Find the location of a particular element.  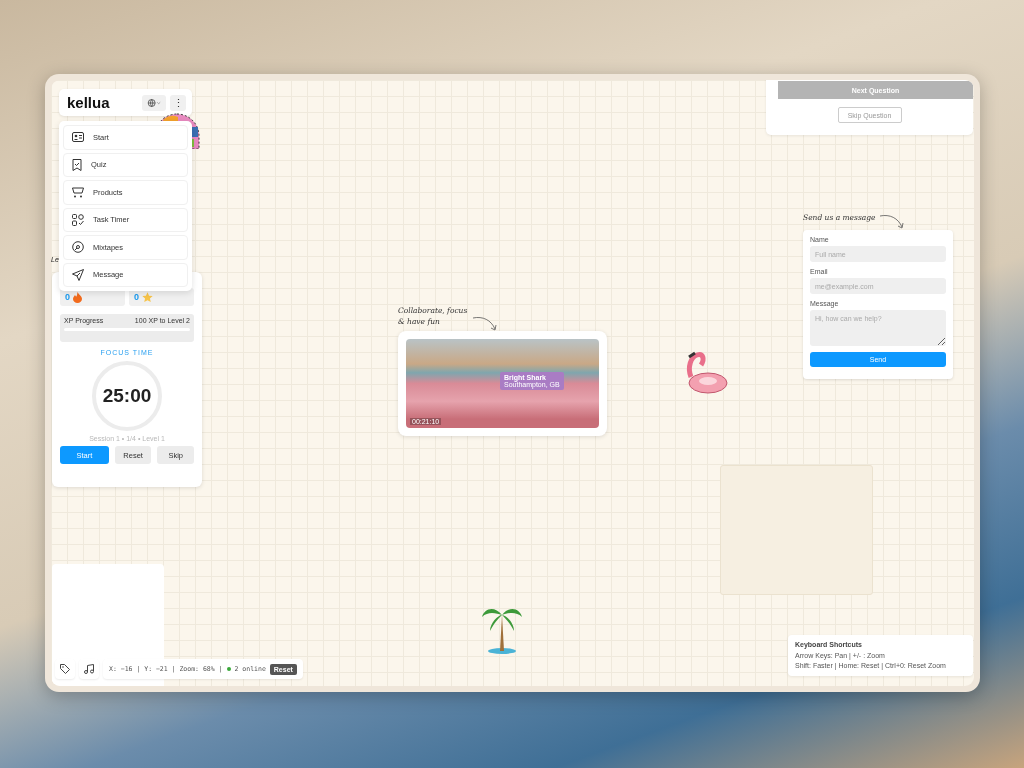

cart-icon is located at coordinates (78, 192).